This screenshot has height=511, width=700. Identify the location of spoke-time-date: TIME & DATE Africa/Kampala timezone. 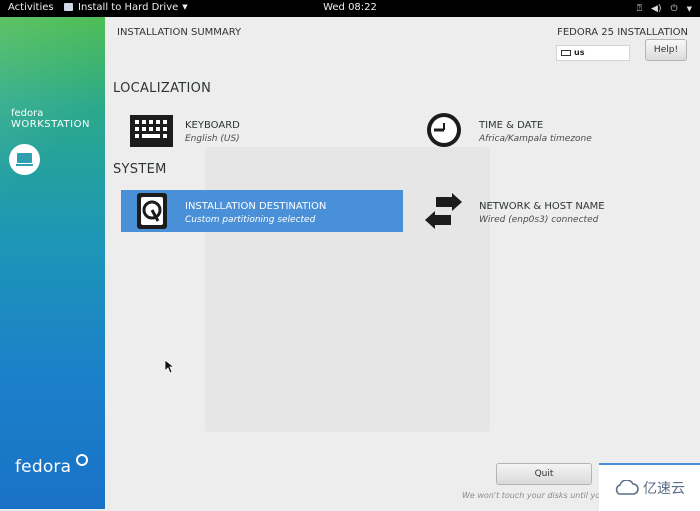
(556, 130).